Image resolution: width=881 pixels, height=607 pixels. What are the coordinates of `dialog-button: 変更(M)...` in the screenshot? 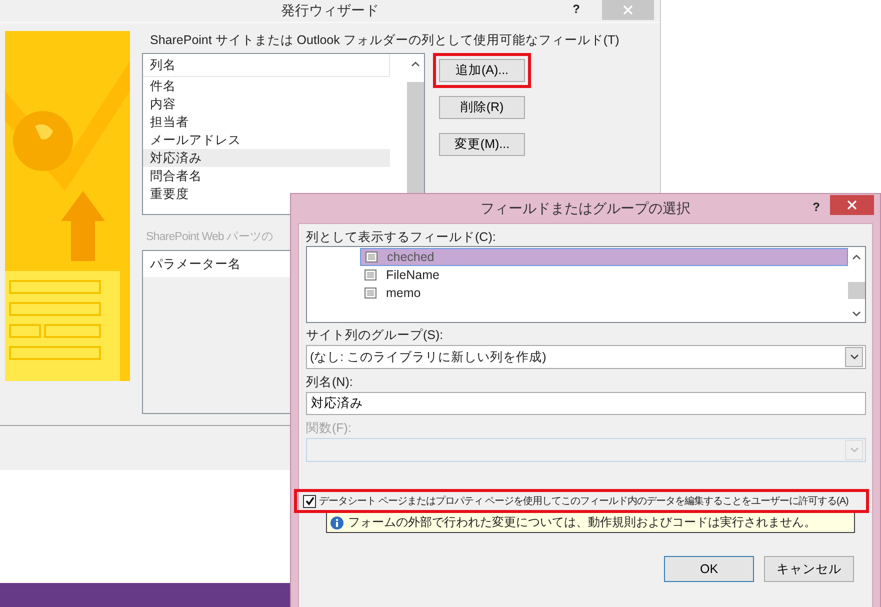 It's located at (482, 144).